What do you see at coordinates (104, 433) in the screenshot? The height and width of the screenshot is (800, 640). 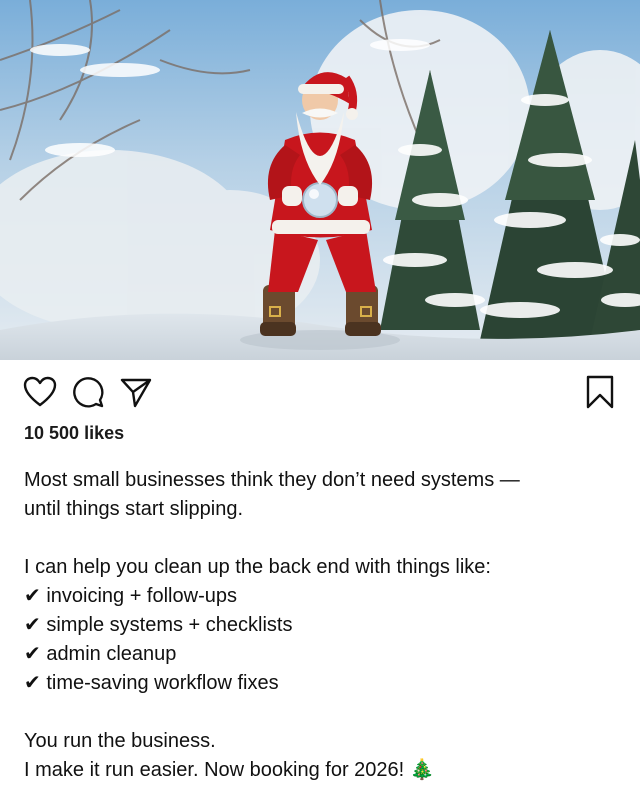 I see `likes-label: likes` at bounding box center [104, 433].